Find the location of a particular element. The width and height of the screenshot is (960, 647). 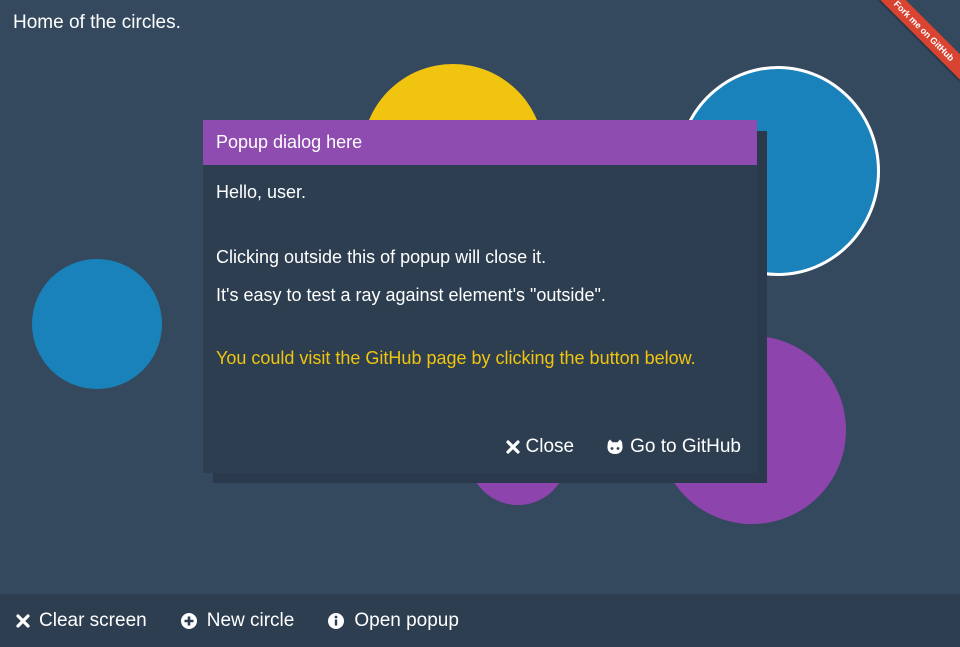

info-circle-icon is located at coordinates (336, 621).